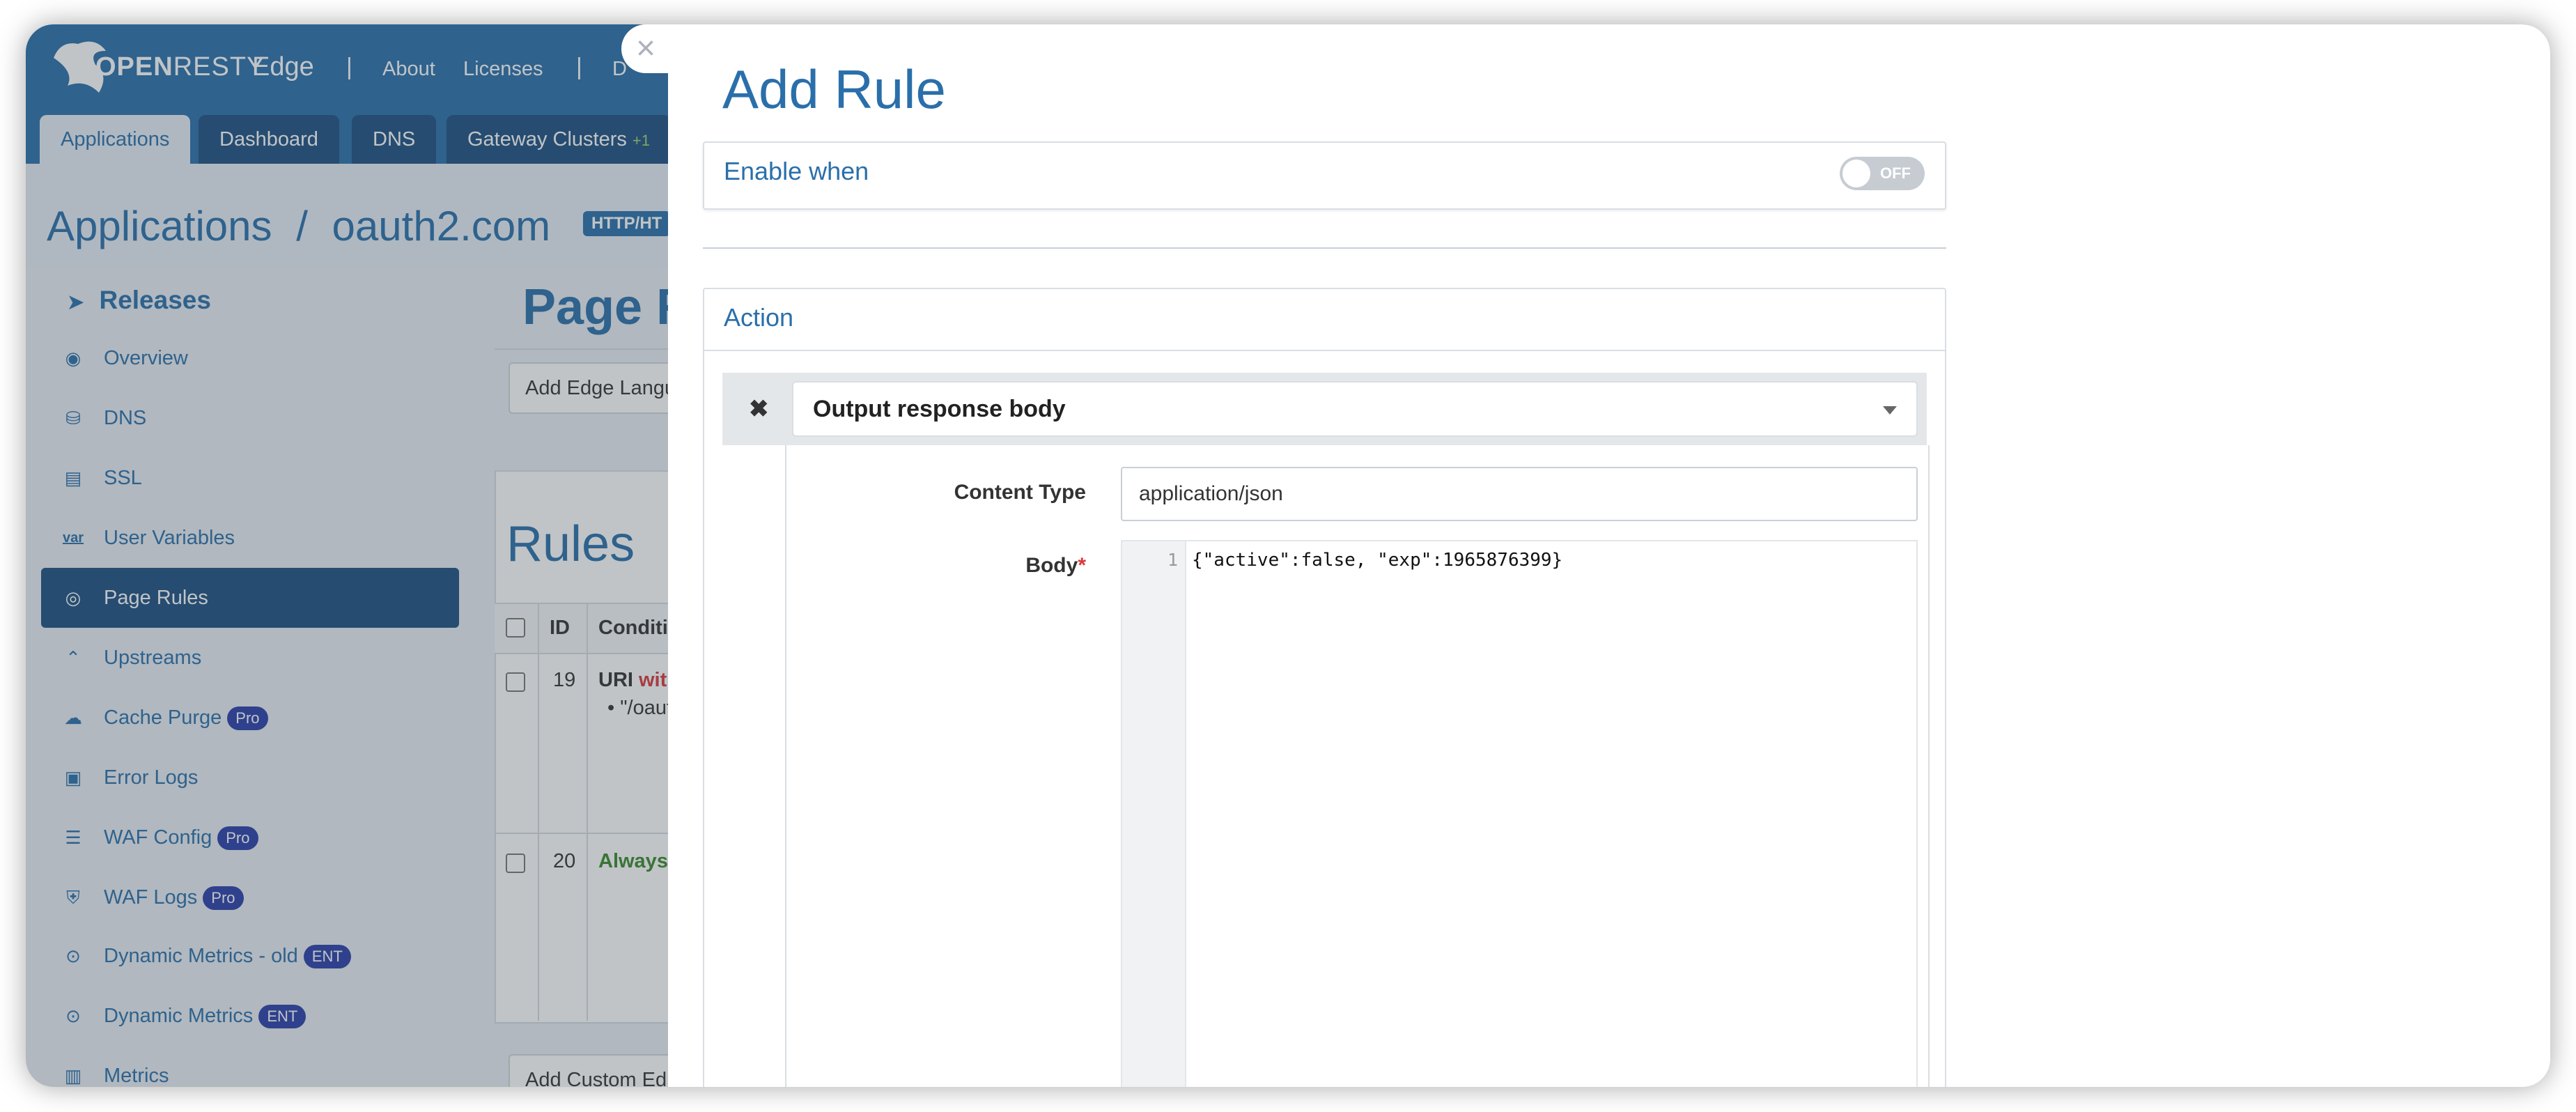 The height and width of the screenshot is (1112, 2576). I want to click on action-type-value: Output response body, so click(939, 409).